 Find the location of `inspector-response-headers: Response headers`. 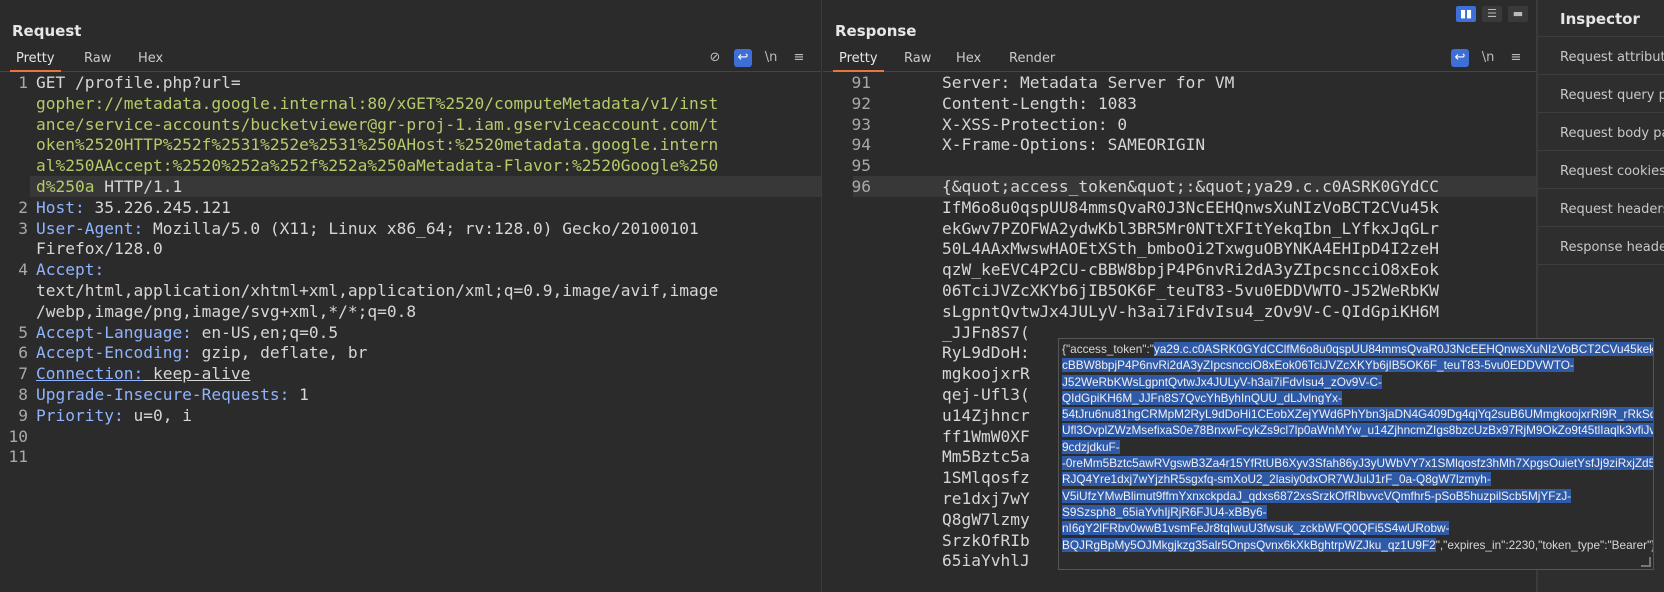

inspector-response-headers: Response headers is located at coordinates (1612, 247).